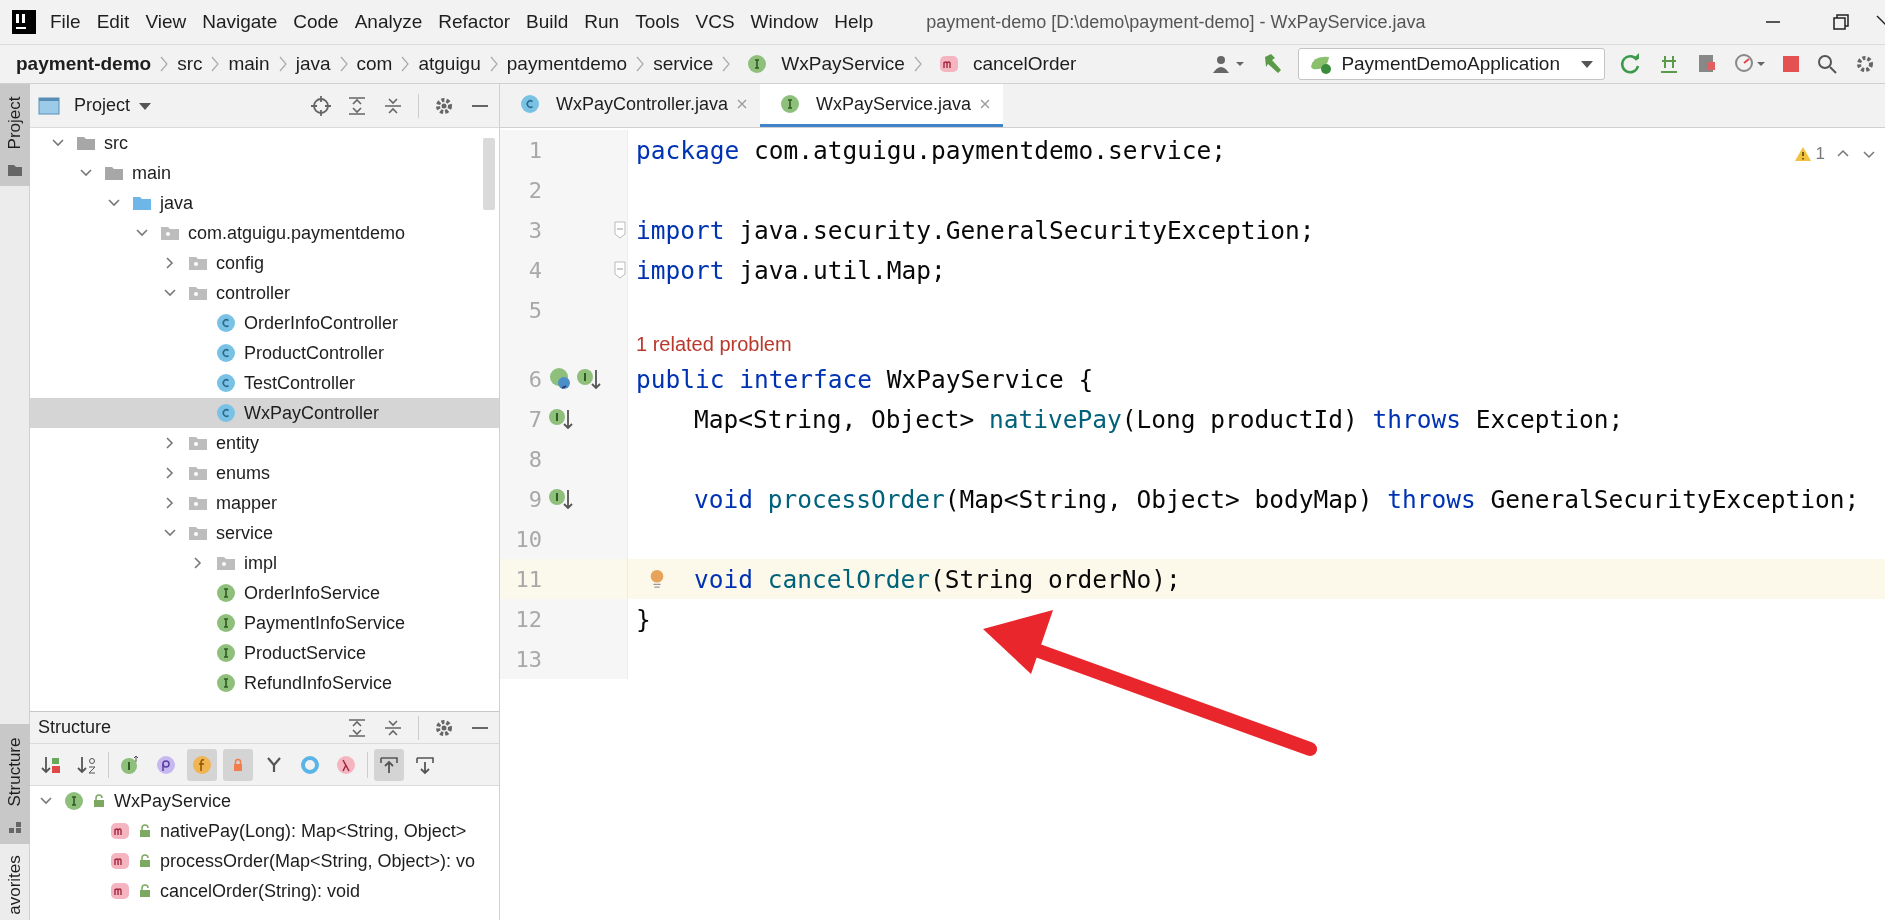 Image resolution: width=1885 pixels, height=920 pixels. I want to click on project-tool-window-tab: Project, so click(15, 135).